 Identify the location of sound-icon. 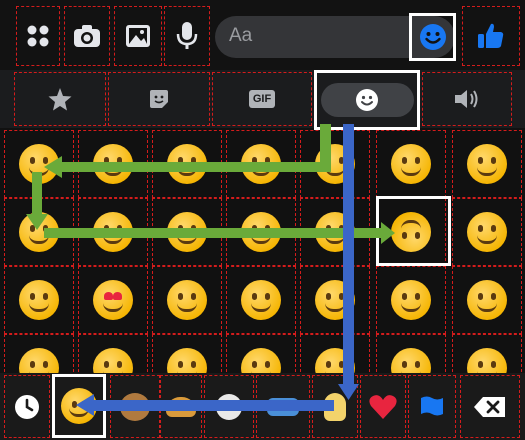
(466, 99).